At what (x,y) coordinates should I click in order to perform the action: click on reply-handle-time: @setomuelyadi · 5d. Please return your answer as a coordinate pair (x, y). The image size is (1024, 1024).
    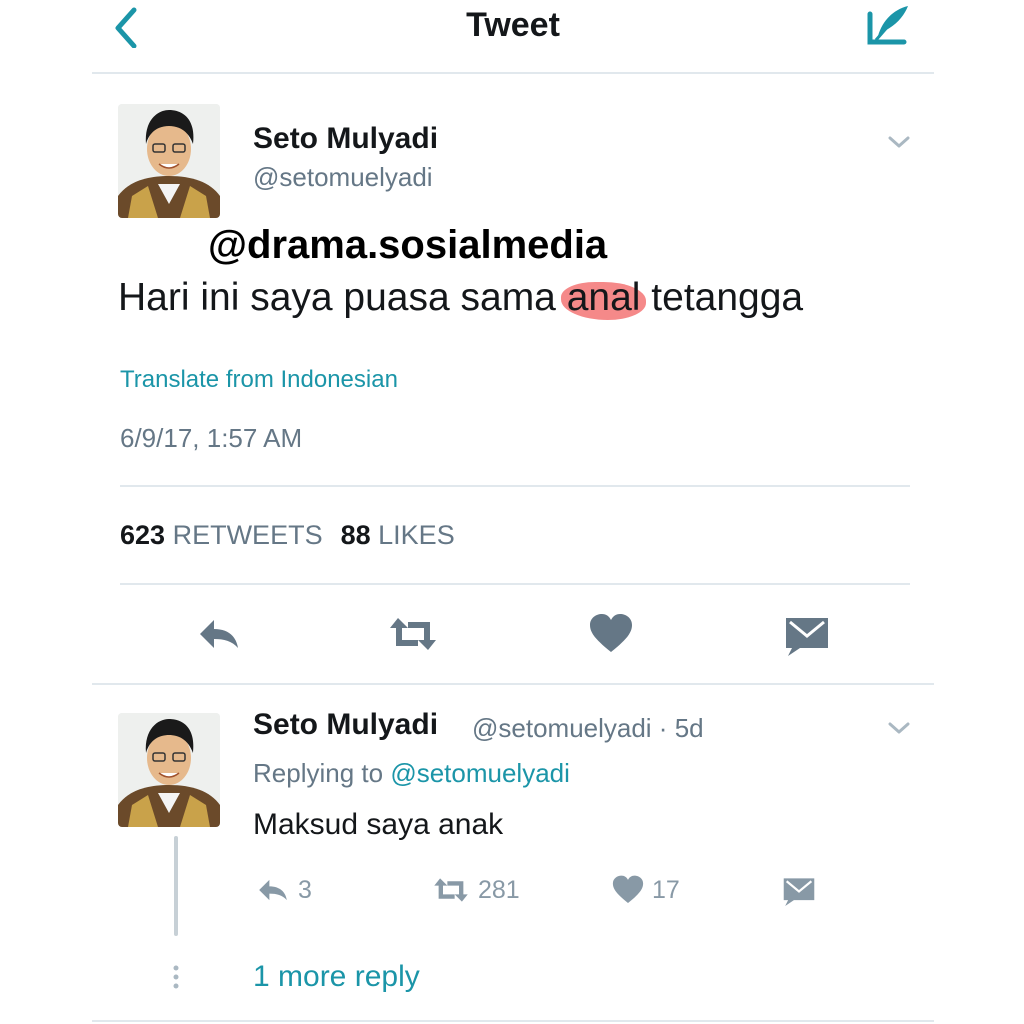
    Looking at the image, I should click on (588, 728).